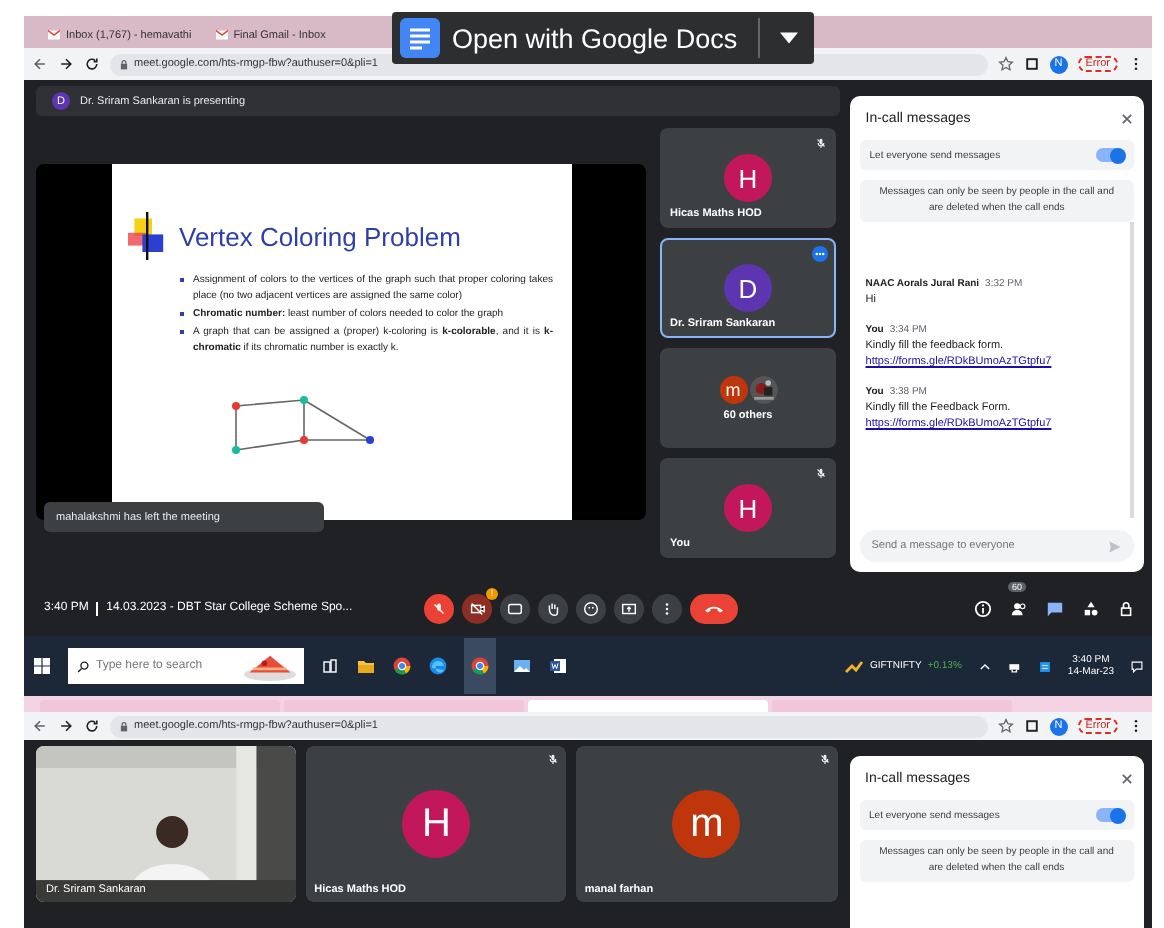 Image resolution: width=1164 pixels, height=928 pixels. I want to click on open-with-docs-button: Open with Google Docs, so click(603, 38).